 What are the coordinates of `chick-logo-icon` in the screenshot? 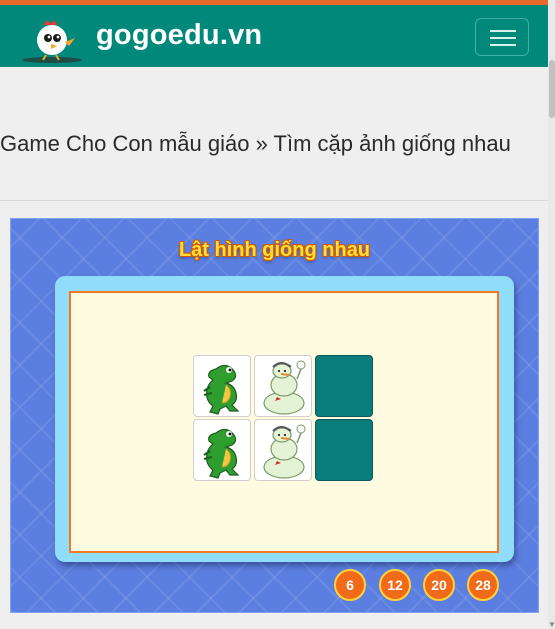 It's located at (54, 40).